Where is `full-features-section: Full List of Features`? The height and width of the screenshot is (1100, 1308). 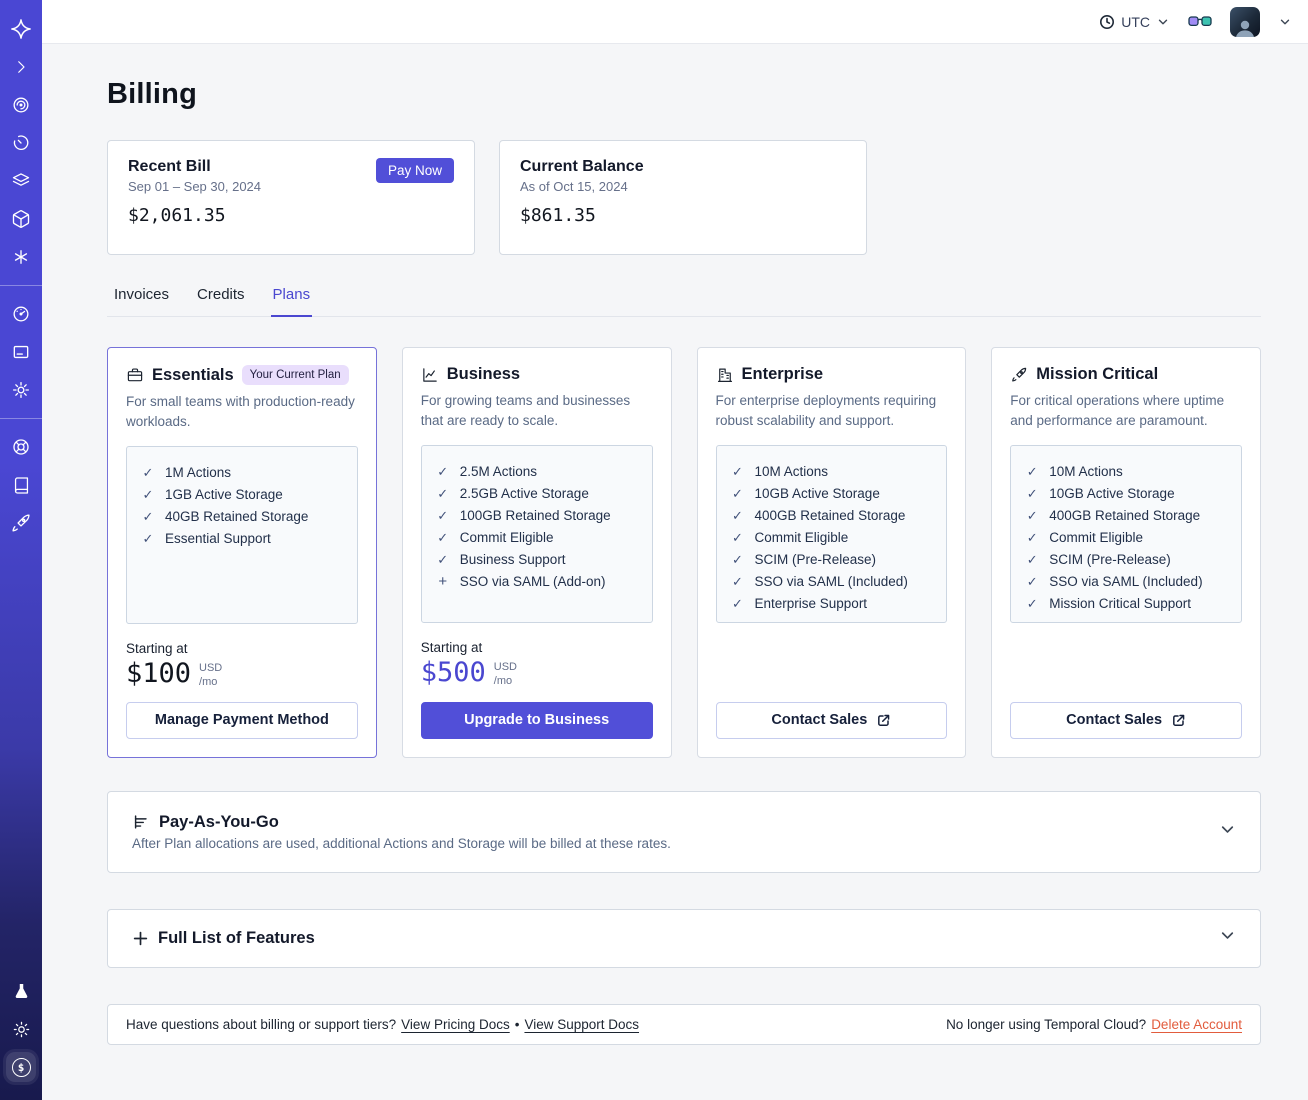
full-features-section: Full List of Features is located at coordinates (684, 938).